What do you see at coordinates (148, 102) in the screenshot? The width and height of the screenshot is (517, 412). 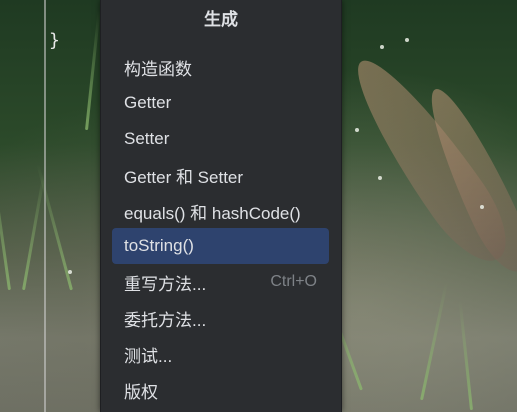 I see `menu-item-label: Getter` at bounding box center [148, 102].